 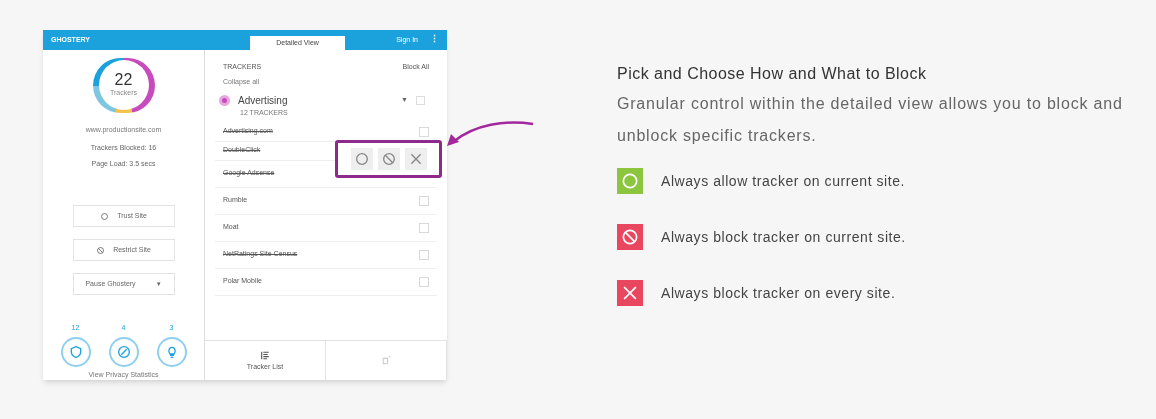 What do you see at coordinates (420, 100) in the screenshot?
I see `category-checkbox` at bounding box center [420, 100].